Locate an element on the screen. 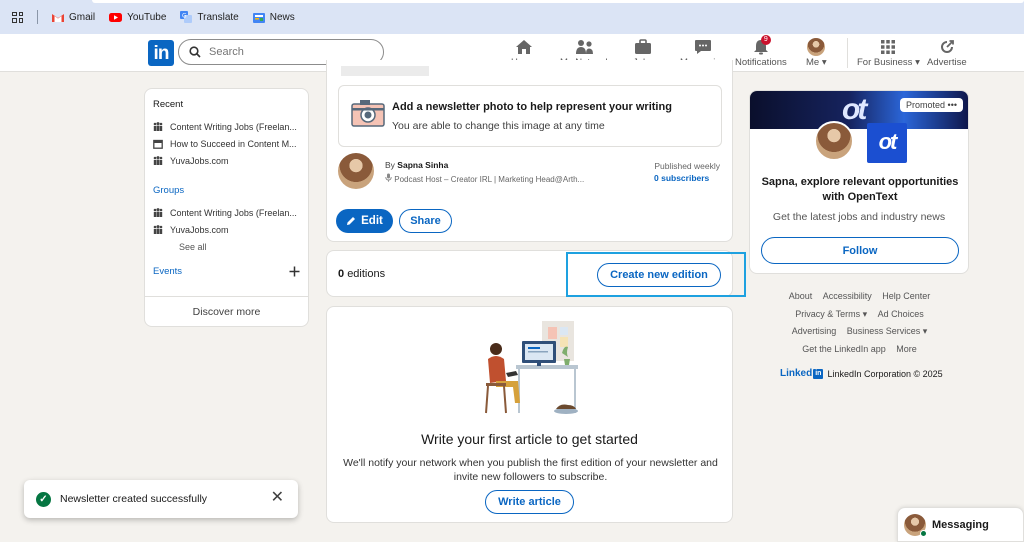  recent-item: YuvaJobs.com is located at coordinates (226, 160).